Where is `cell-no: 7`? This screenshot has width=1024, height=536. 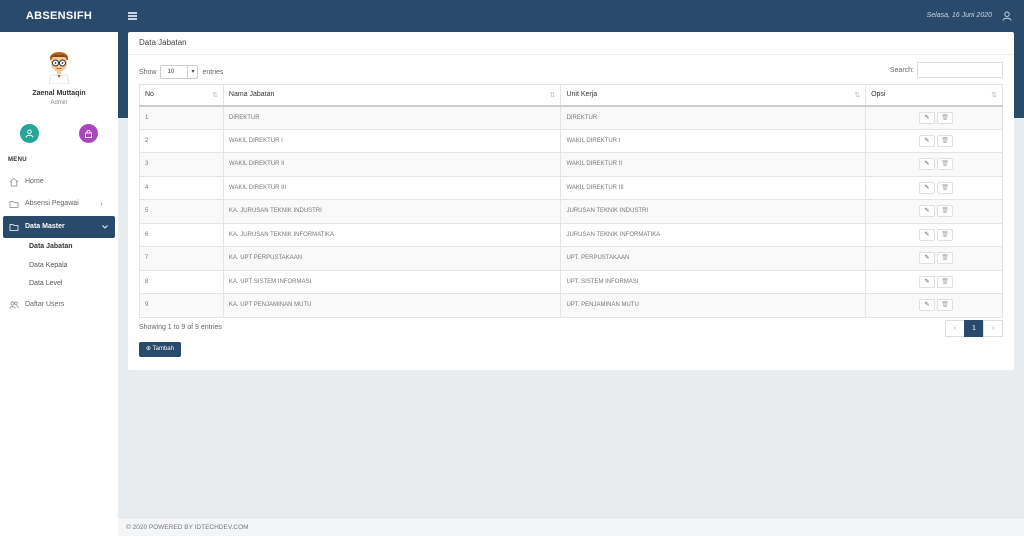
cell-no: 7 is located at coordinates (181, 258).